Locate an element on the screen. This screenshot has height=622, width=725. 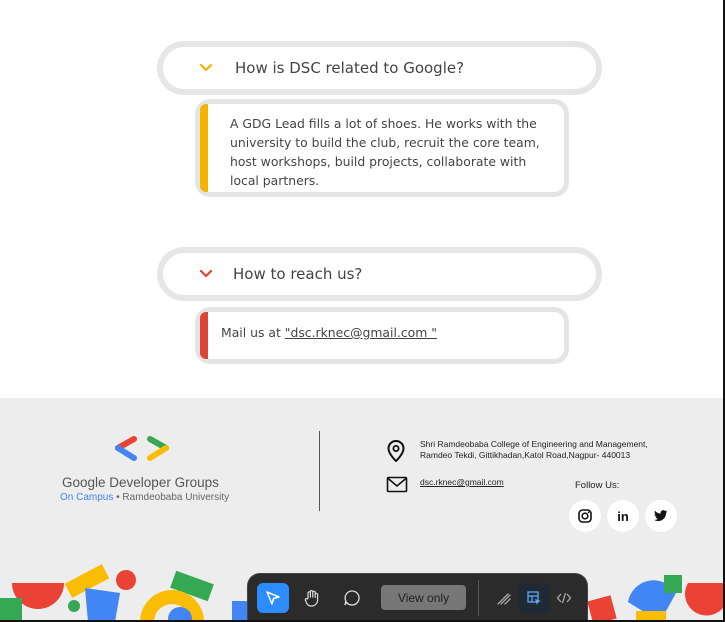
comment-icon is located at coordinates (352, 598).